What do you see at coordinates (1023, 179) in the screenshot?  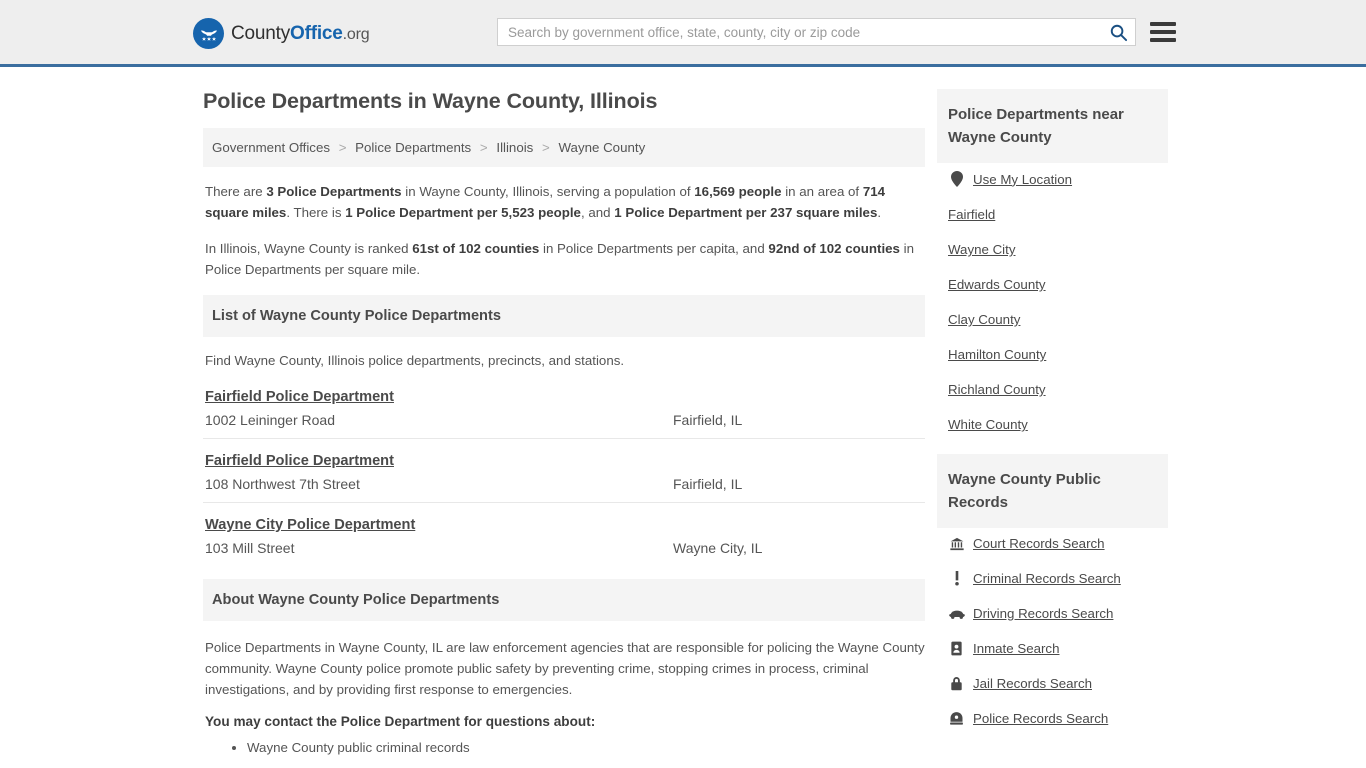 I see `sidebar-item-label: Use My Location` at bounding box center [1023, 179].